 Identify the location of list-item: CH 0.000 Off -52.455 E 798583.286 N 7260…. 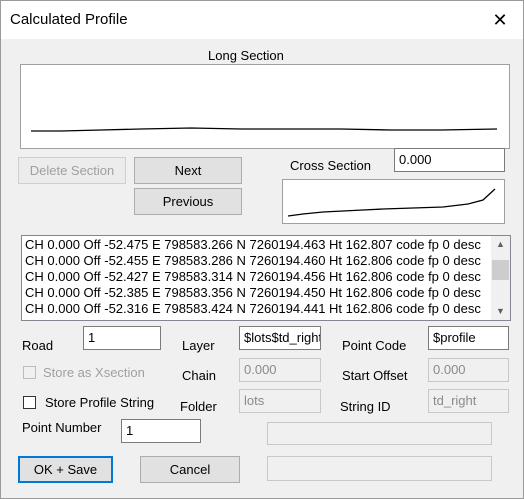
(266, 261).